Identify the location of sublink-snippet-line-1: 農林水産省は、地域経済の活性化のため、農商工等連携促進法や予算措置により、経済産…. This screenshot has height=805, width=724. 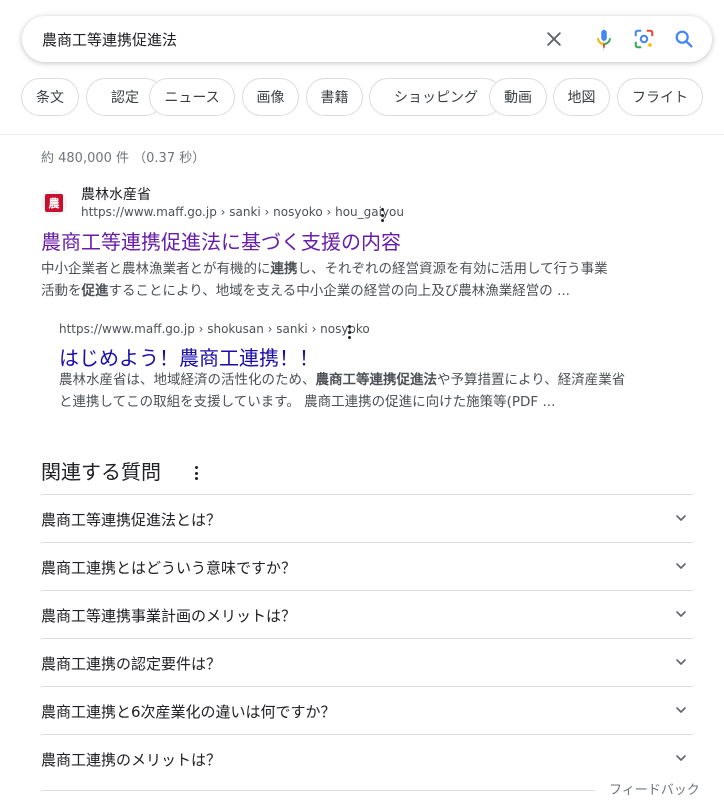
(342, 380).